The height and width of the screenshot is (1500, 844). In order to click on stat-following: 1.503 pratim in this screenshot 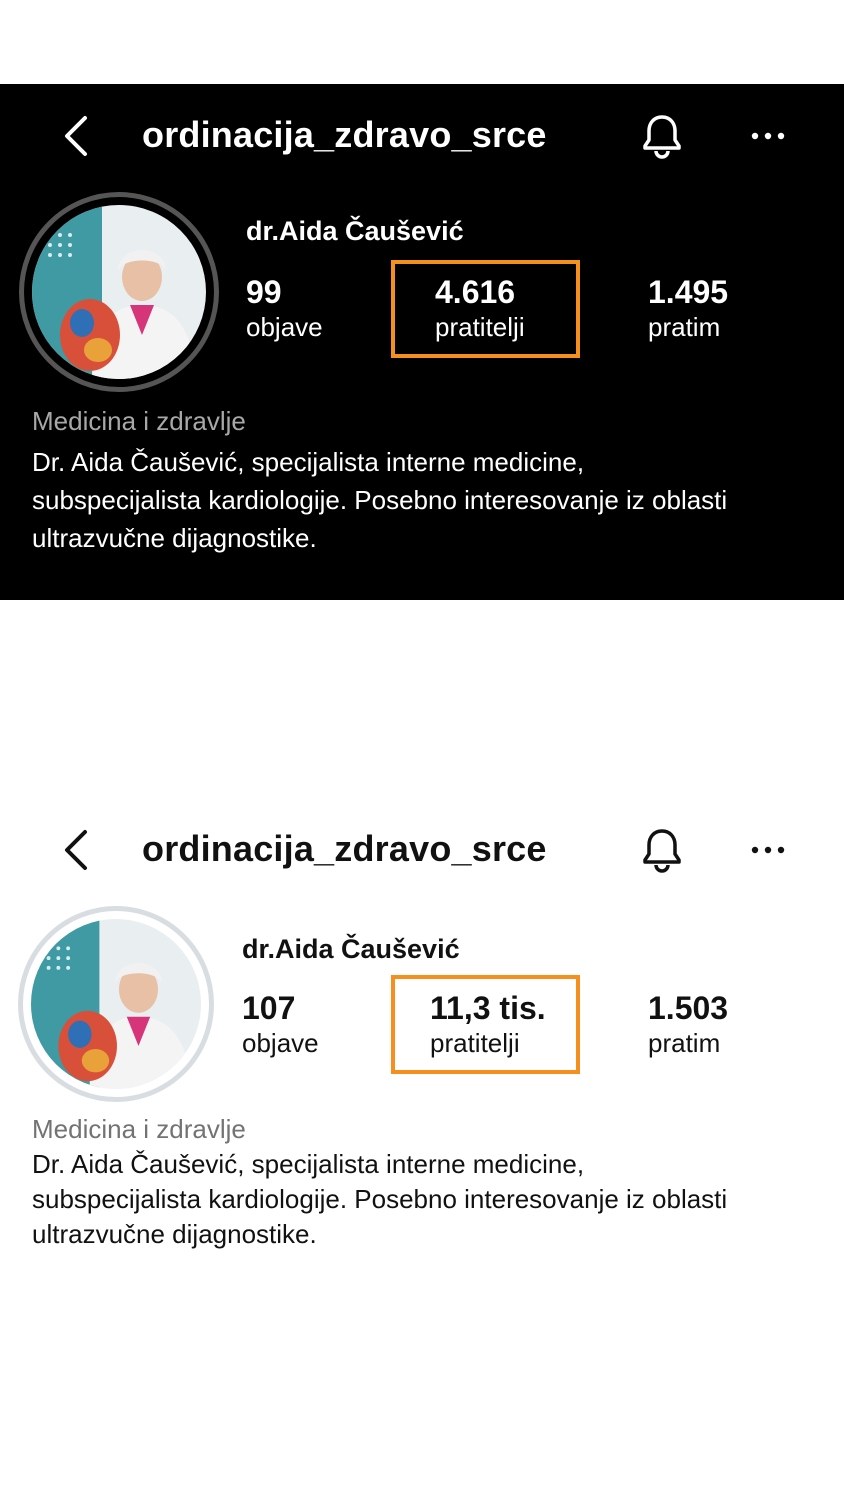, I will do `click(688, 1025)`.